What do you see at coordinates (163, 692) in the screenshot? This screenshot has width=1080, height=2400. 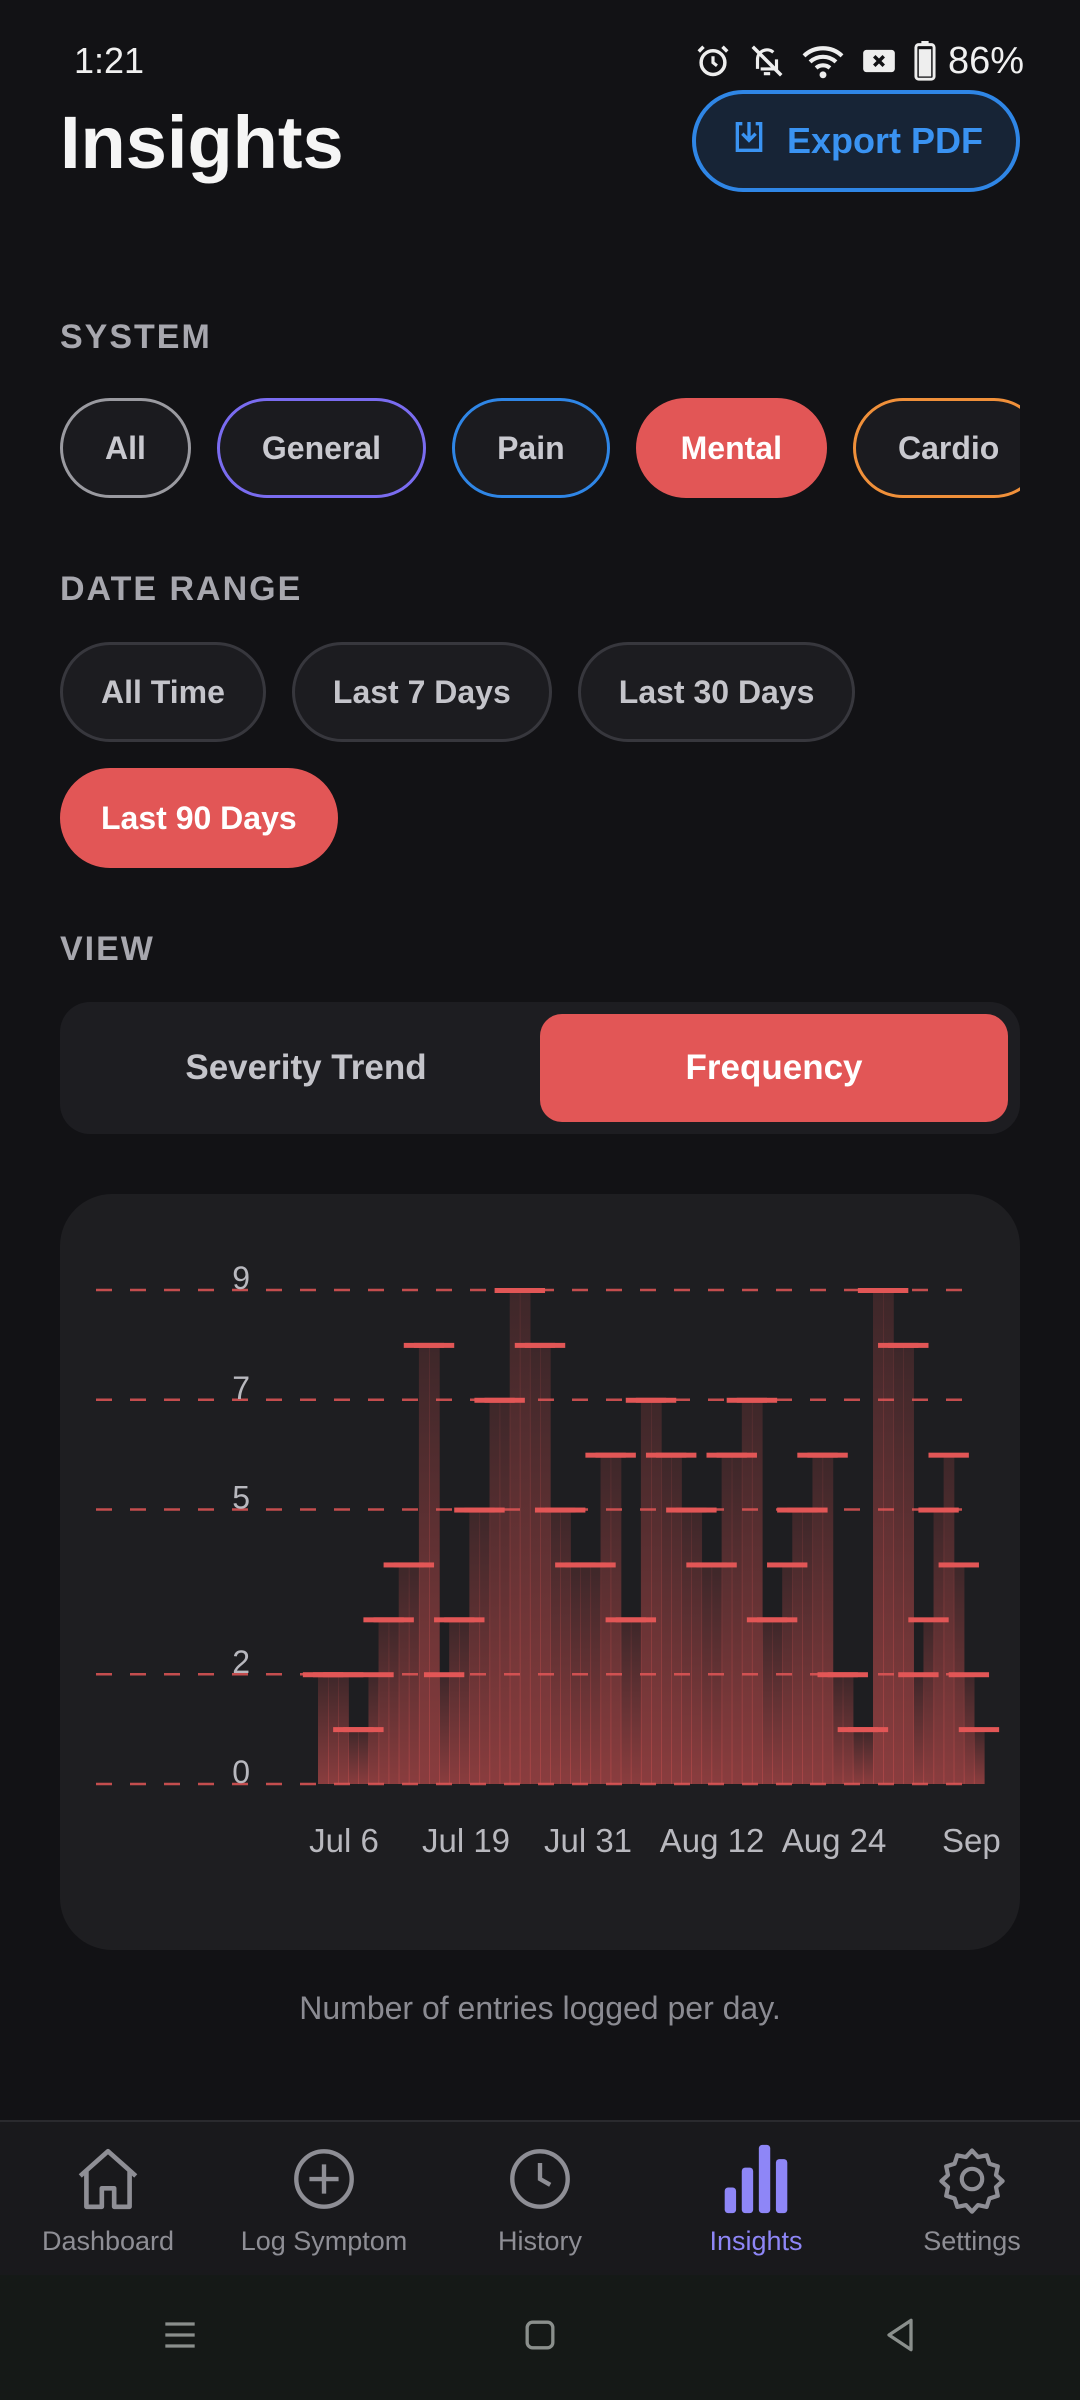 I see `date-range-chip-all-time: All Time` at bounding box center [163, 692].